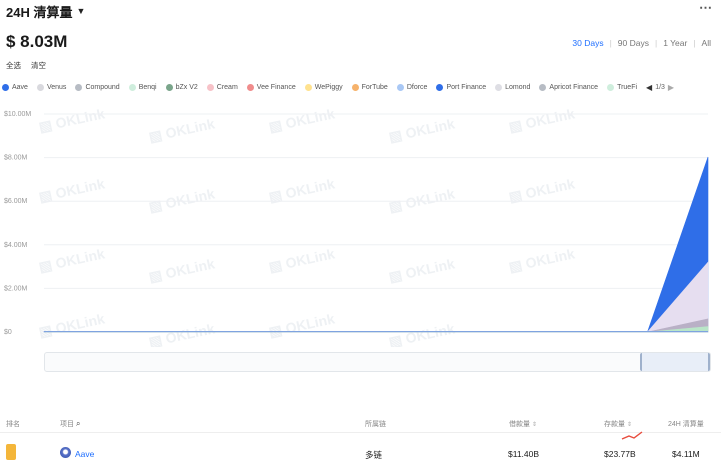 This screenshot has height=471, width=721. Describe the element at coordinates (376, 325) in the screenshot. I see `area-series-compound` at that location.